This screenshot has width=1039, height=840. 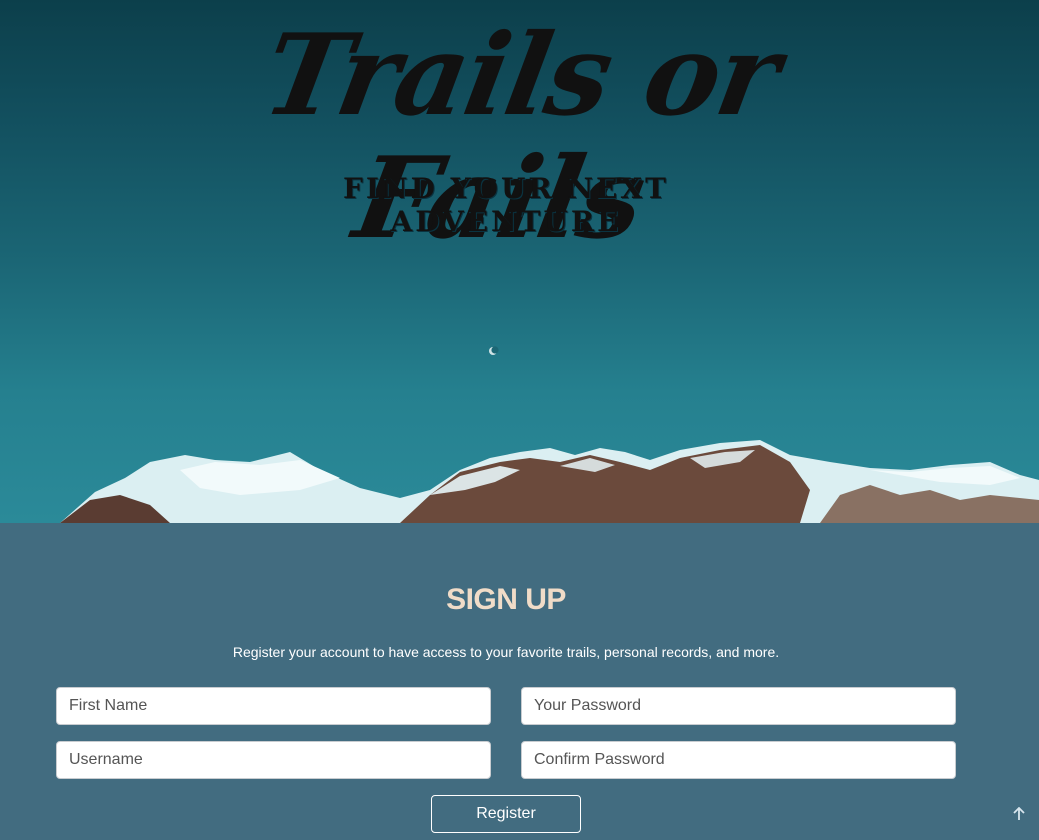 I want to click on password-input, so click(x=738, y=706).